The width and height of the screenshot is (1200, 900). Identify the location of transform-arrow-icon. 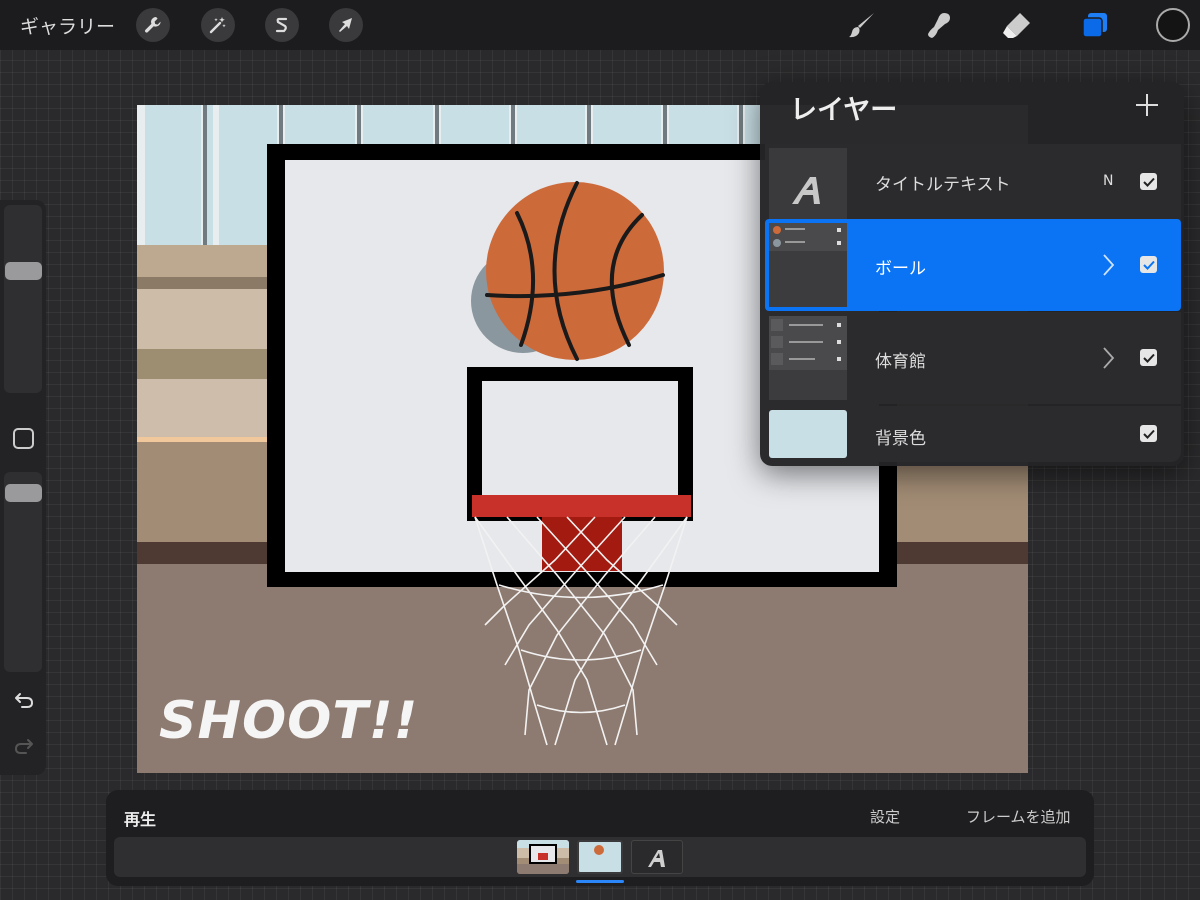
(346, 25).